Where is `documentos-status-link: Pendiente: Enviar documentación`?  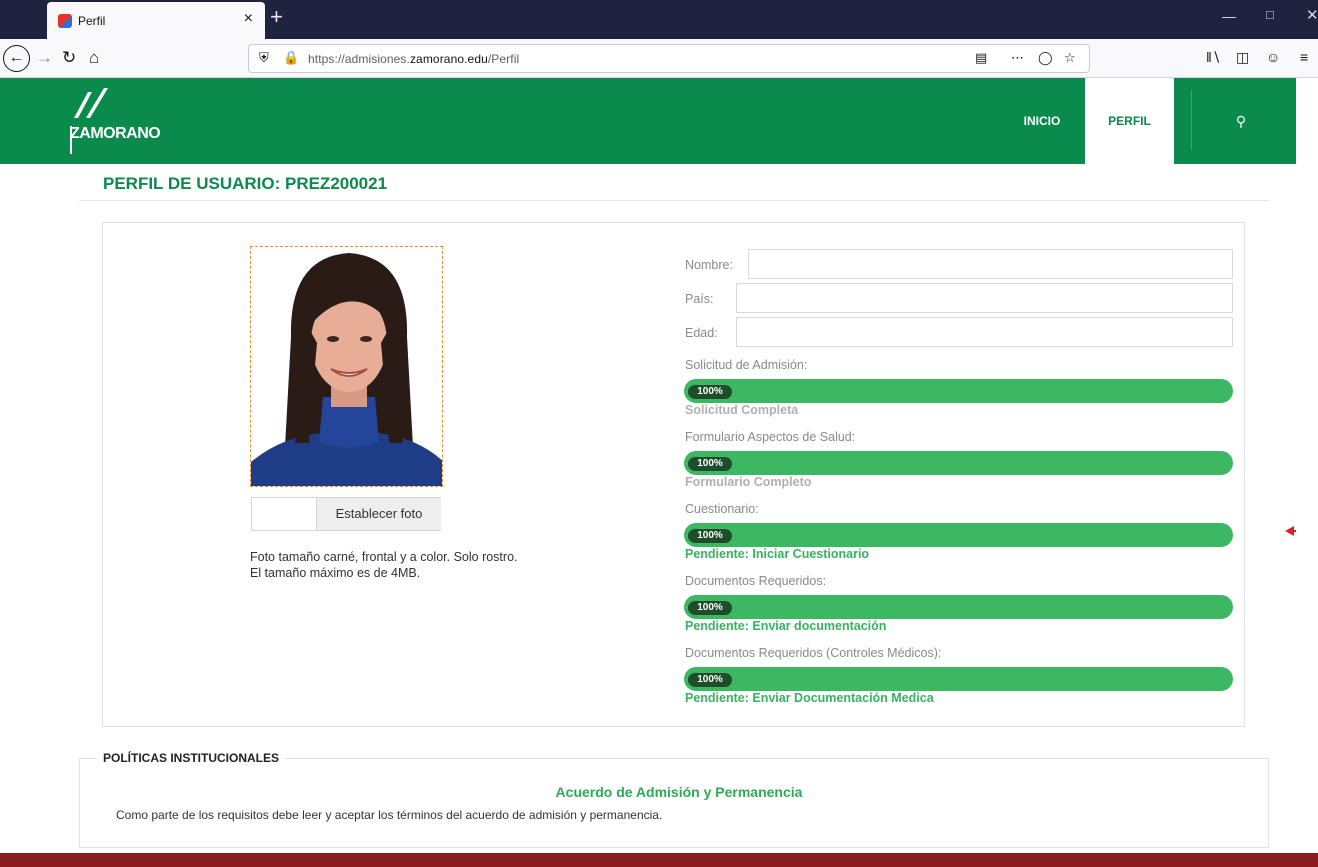
documentos-status-link: Pendiente: Enviar documentación is located at coordinates (785, 626).